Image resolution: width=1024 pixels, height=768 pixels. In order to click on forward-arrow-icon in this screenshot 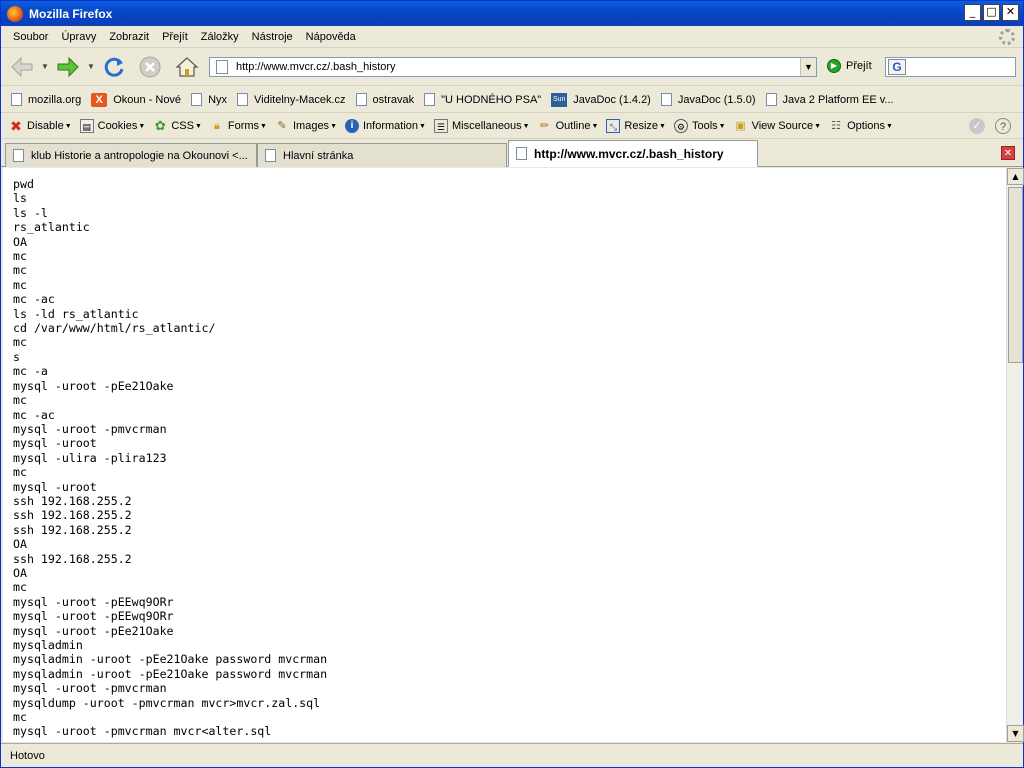, I will do `click(68, 67)`.